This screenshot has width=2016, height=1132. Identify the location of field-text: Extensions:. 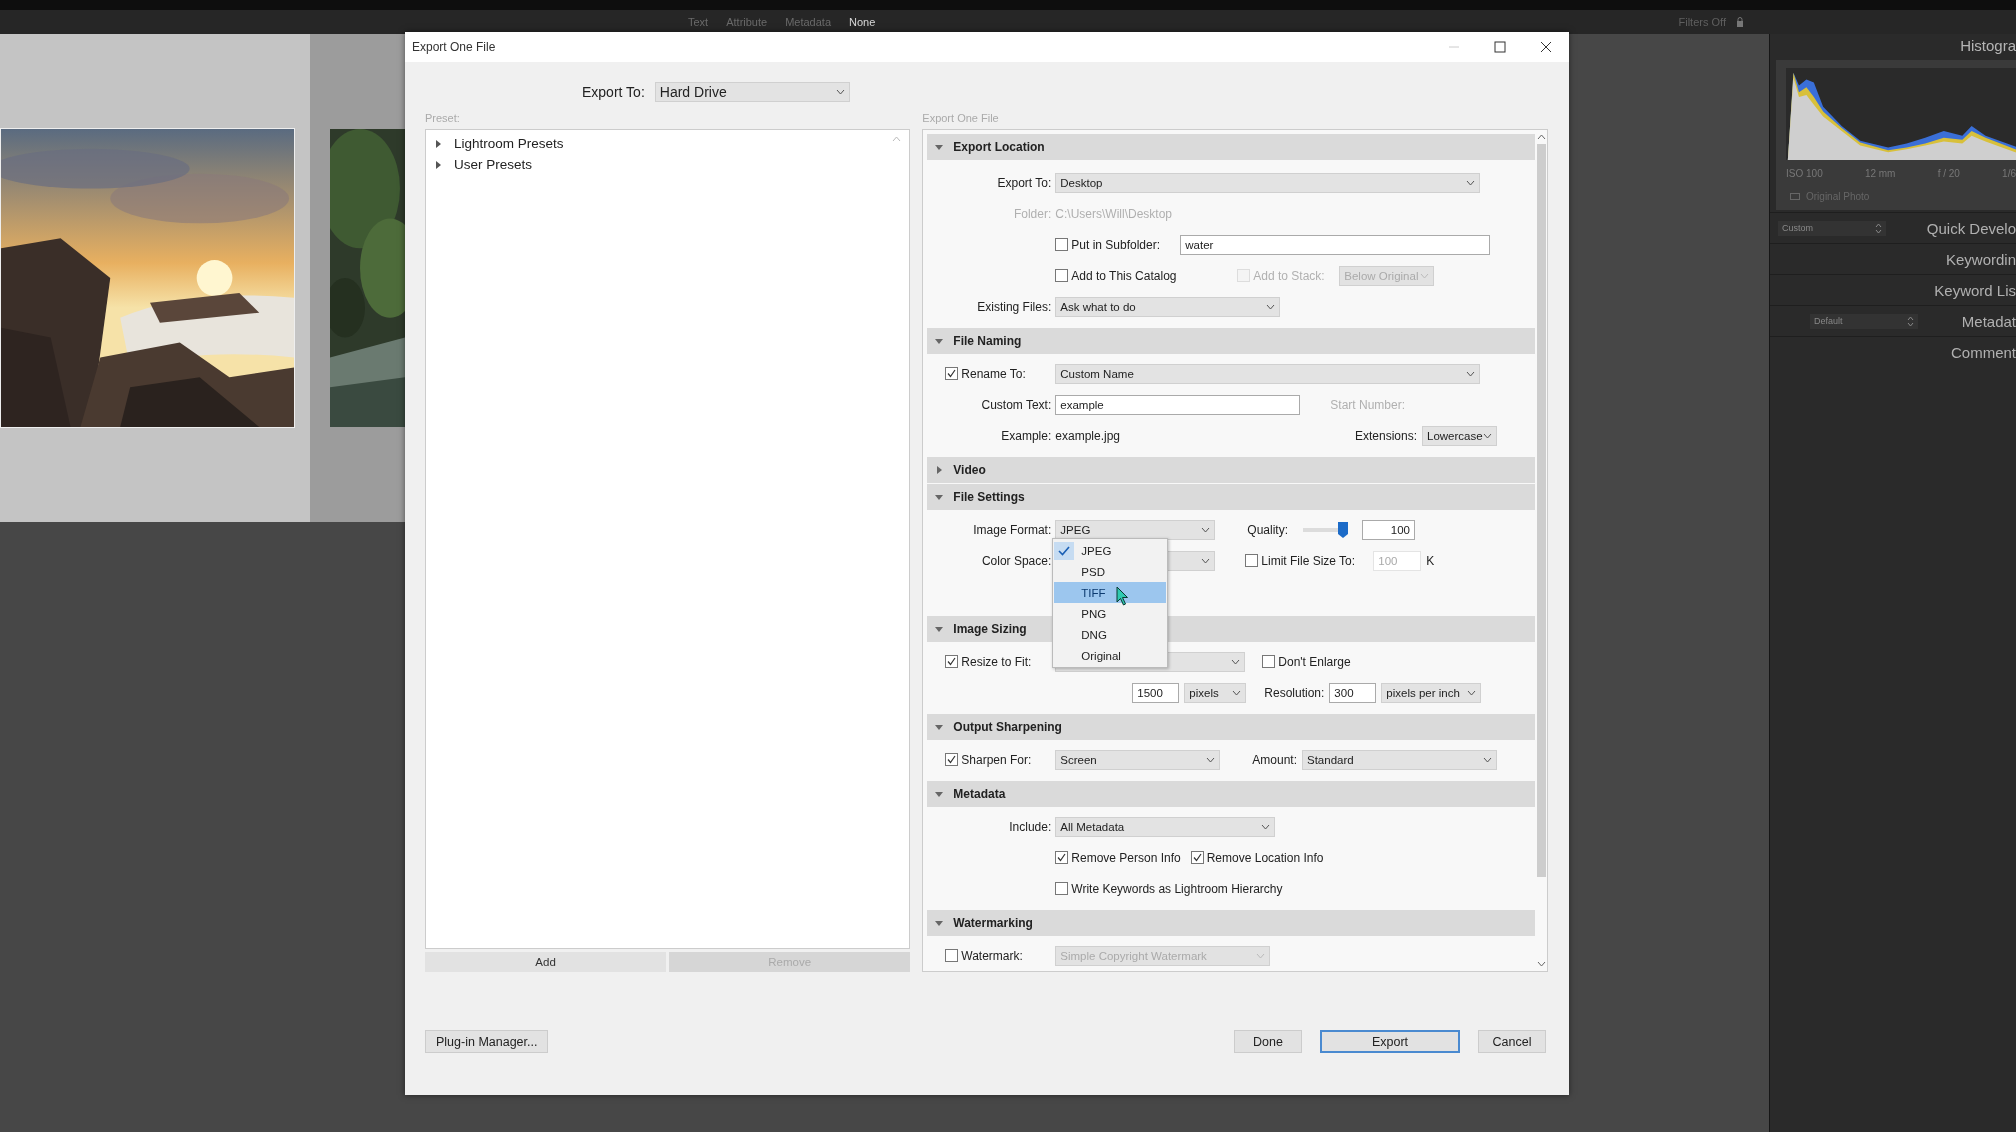
(1385, 435).